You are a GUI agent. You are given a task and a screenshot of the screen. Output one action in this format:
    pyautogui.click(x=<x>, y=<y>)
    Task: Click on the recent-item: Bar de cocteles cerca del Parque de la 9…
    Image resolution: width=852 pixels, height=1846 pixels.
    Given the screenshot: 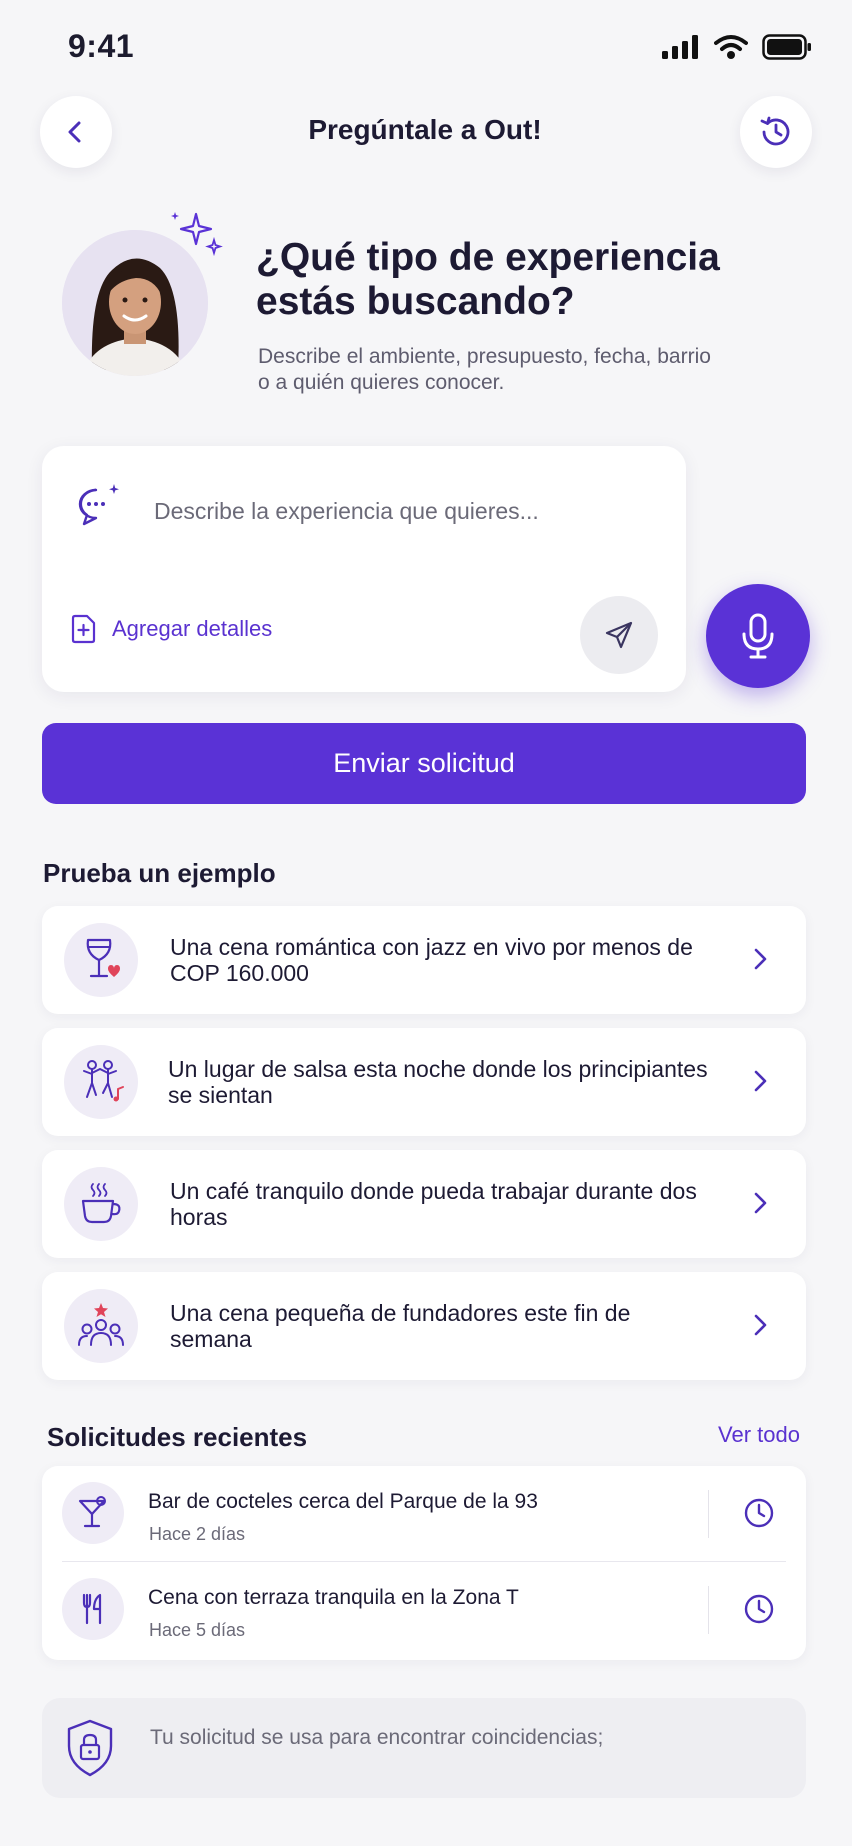 What is the action you would take?
    pyautogui.click(x=424, y=1514)
    